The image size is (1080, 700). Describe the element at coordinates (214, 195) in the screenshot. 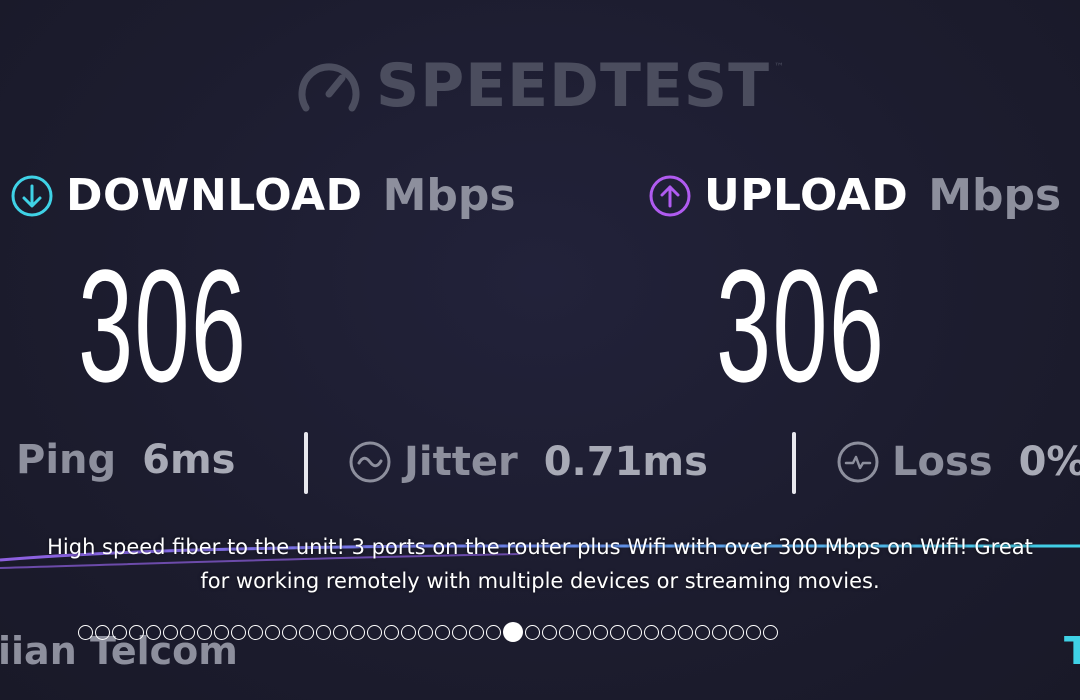

I see `download-label: DOWNLOAD` at that location.